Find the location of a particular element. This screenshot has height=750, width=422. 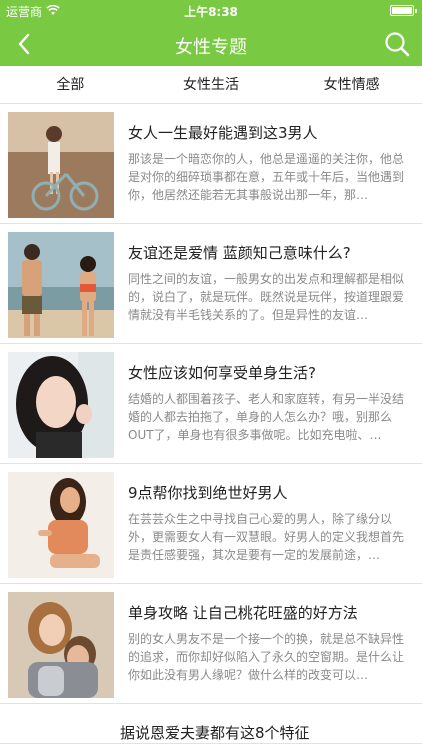

search-button is located at coordinates (397, 44).